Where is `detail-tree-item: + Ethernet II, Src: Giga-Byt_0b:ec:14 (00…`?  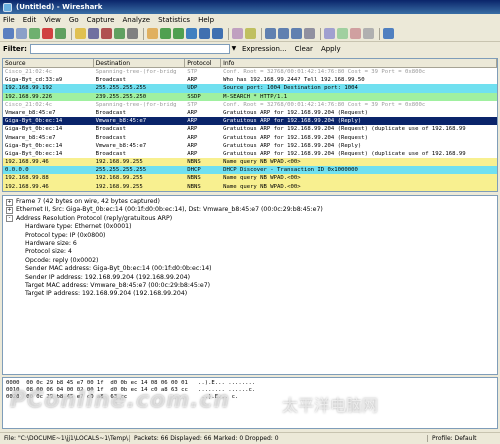 detail-tree-item: + Ethernet II, Src: Giga-Byt_0b:ec:14 (00… is located at coordinates (250, 210).